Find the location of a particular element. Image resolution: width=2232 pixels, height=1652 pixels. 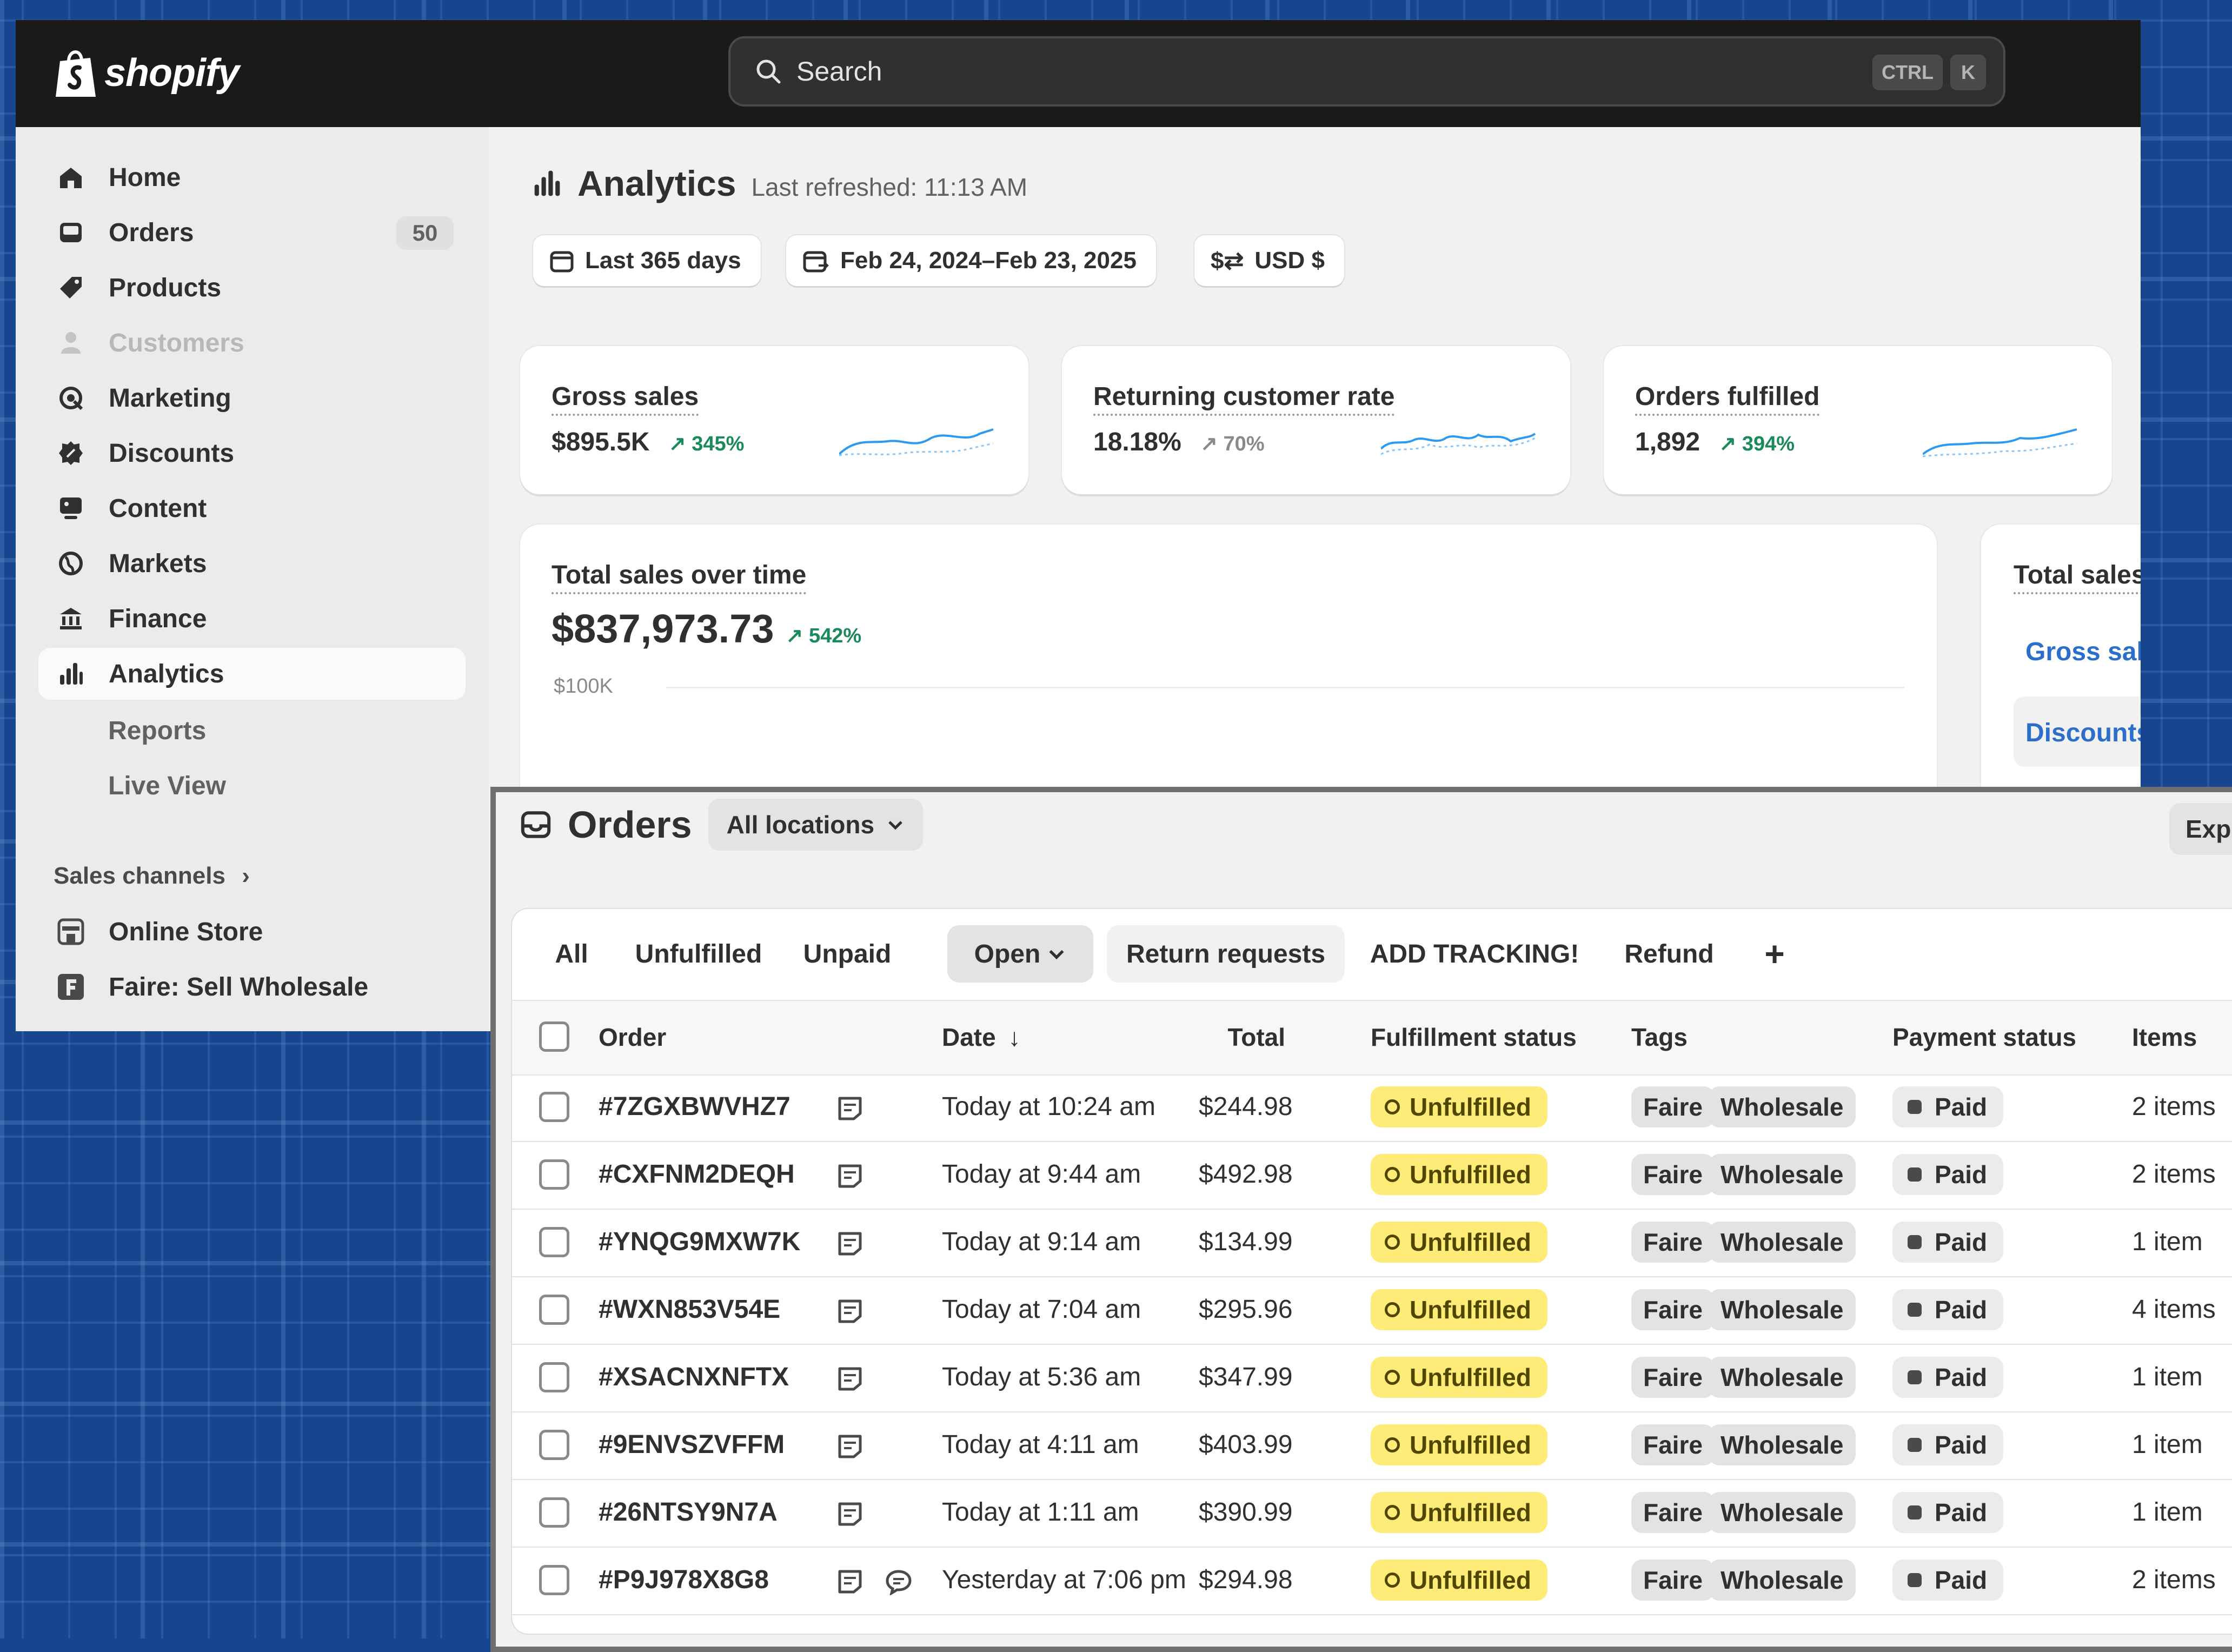

sort-arrow-down-icon: ↓ is located at coordinates (1014, 1037).